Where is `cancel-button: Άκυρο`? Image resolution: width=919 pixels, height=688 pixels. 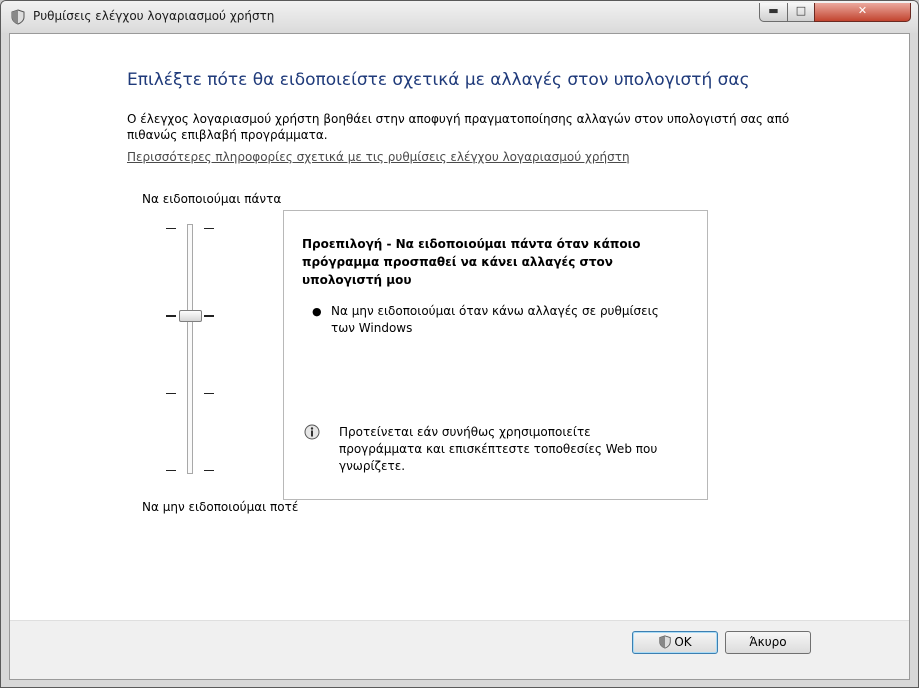 cancel-button: Άκυρο is located at coordinates (768, 642).